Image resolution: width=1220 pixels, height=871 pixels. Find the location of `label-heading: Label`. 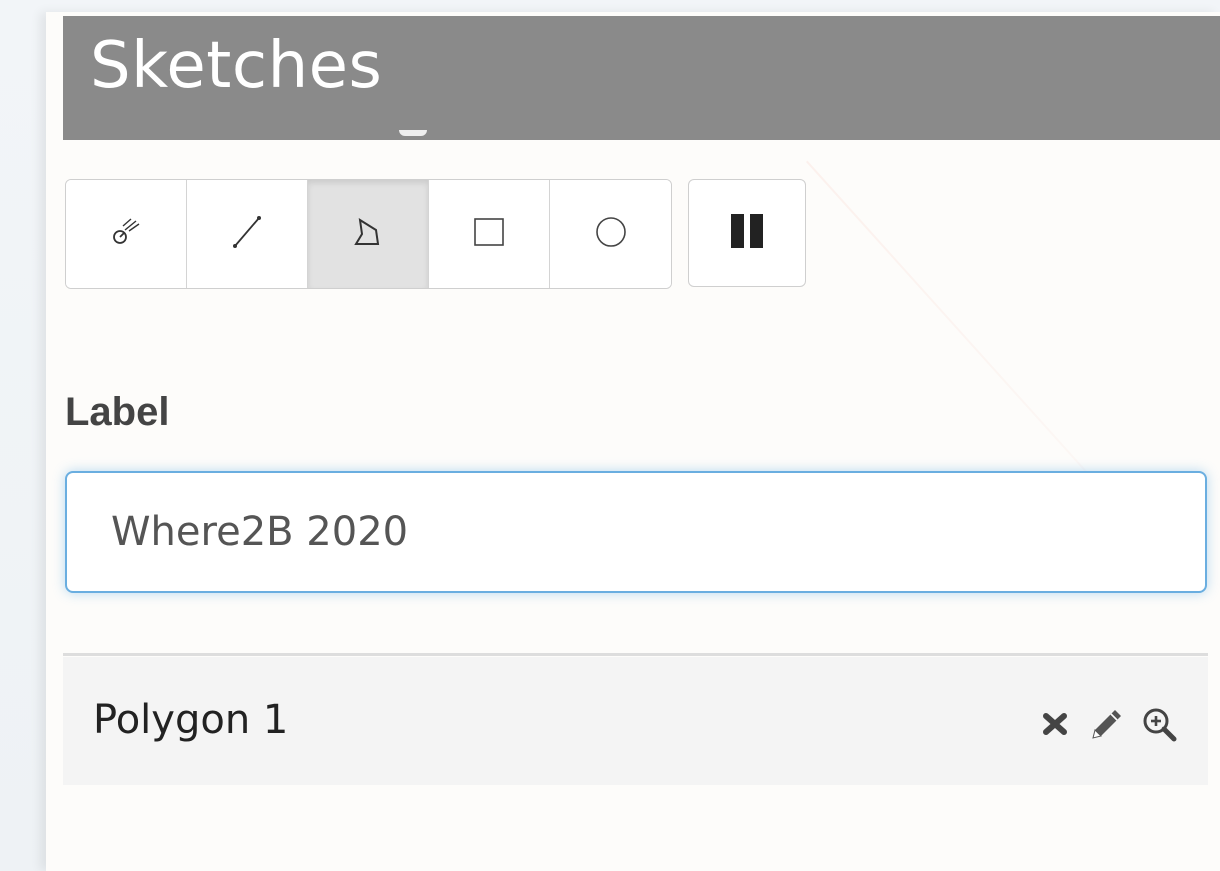

label-heading: Label is located at coordinates (117, 412).